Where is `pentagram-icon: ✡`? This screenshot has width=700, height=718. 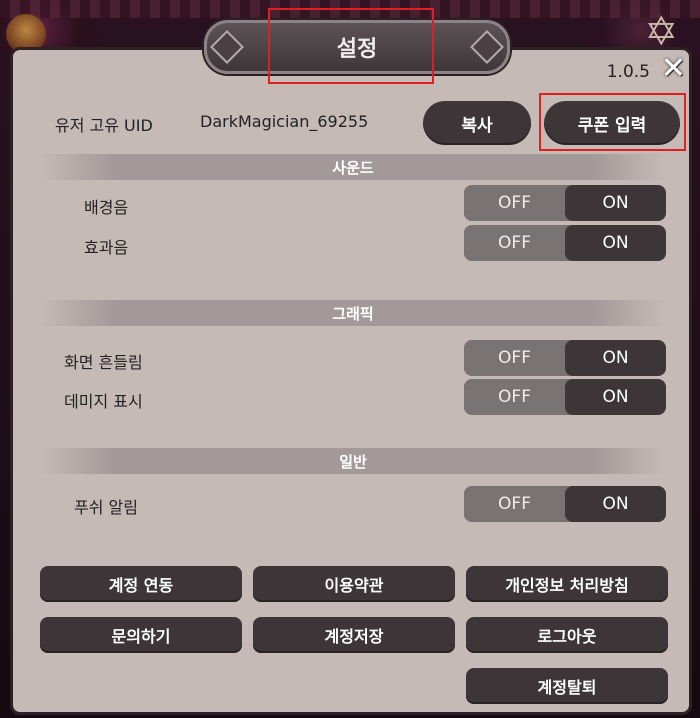 pentagram-icon: ✡ is located at coordinates (661, 32).